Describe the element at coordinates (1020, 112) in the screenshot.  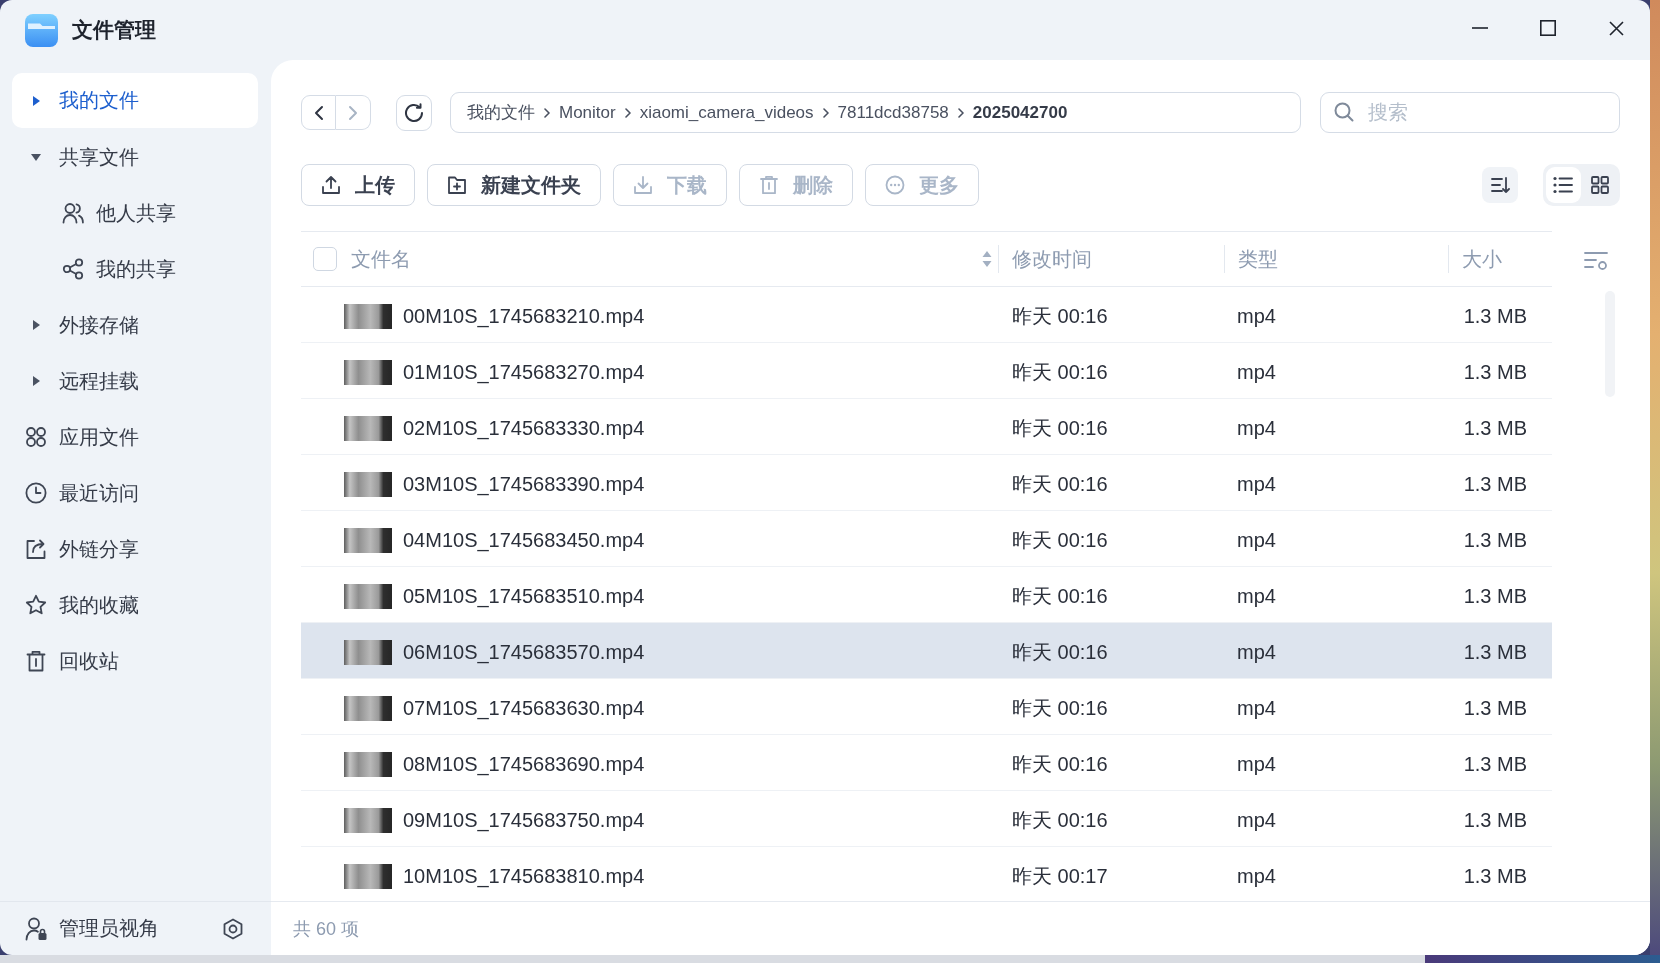
I see `breadcrumb-link: 2025042700` at that location.